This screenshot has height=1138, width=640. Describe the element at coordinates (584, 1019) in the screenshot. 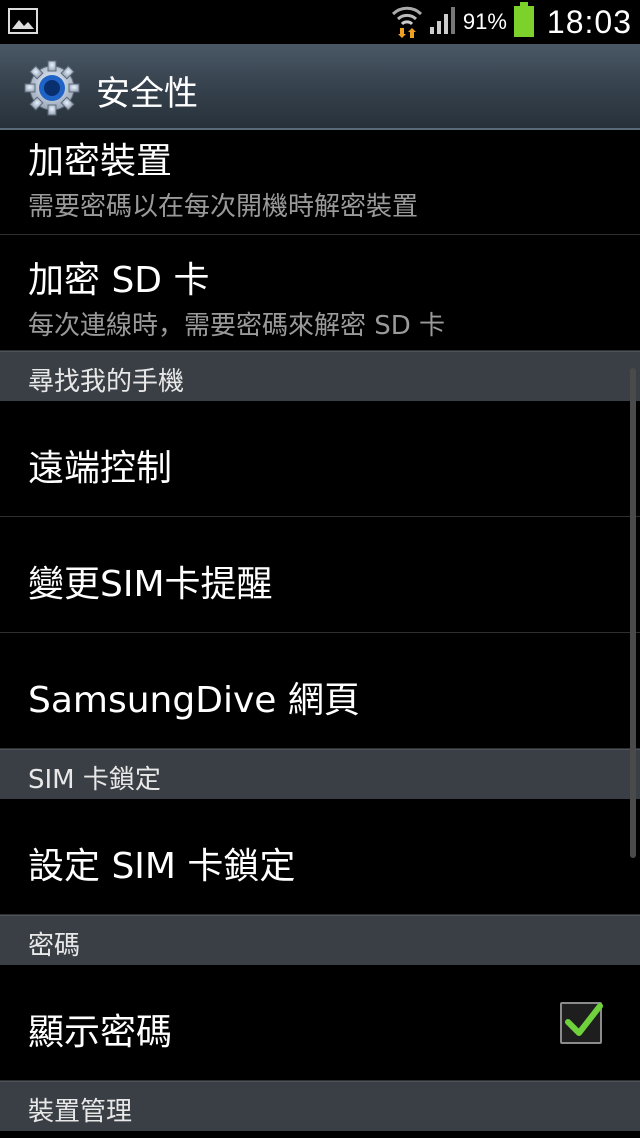

I see `checkmark-icon` at that location.